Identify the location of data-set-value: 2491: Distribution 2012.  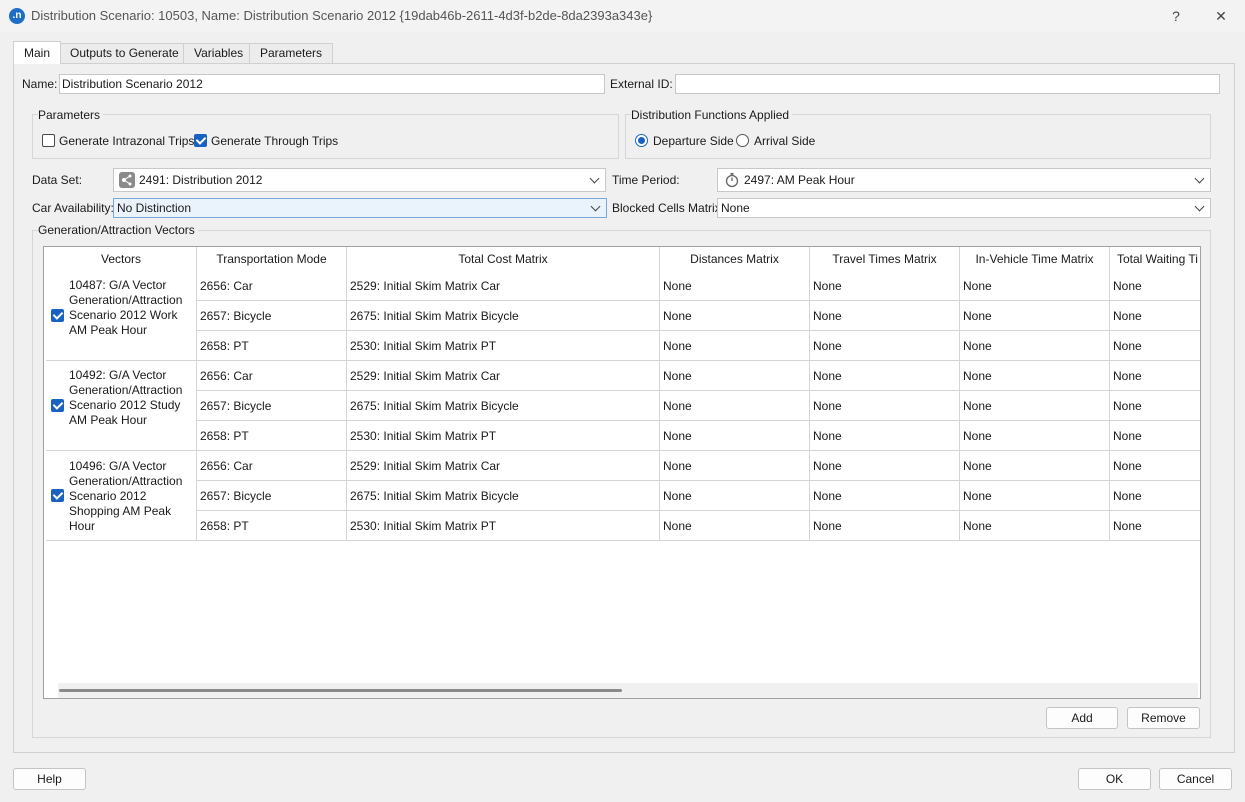
(201, 180).